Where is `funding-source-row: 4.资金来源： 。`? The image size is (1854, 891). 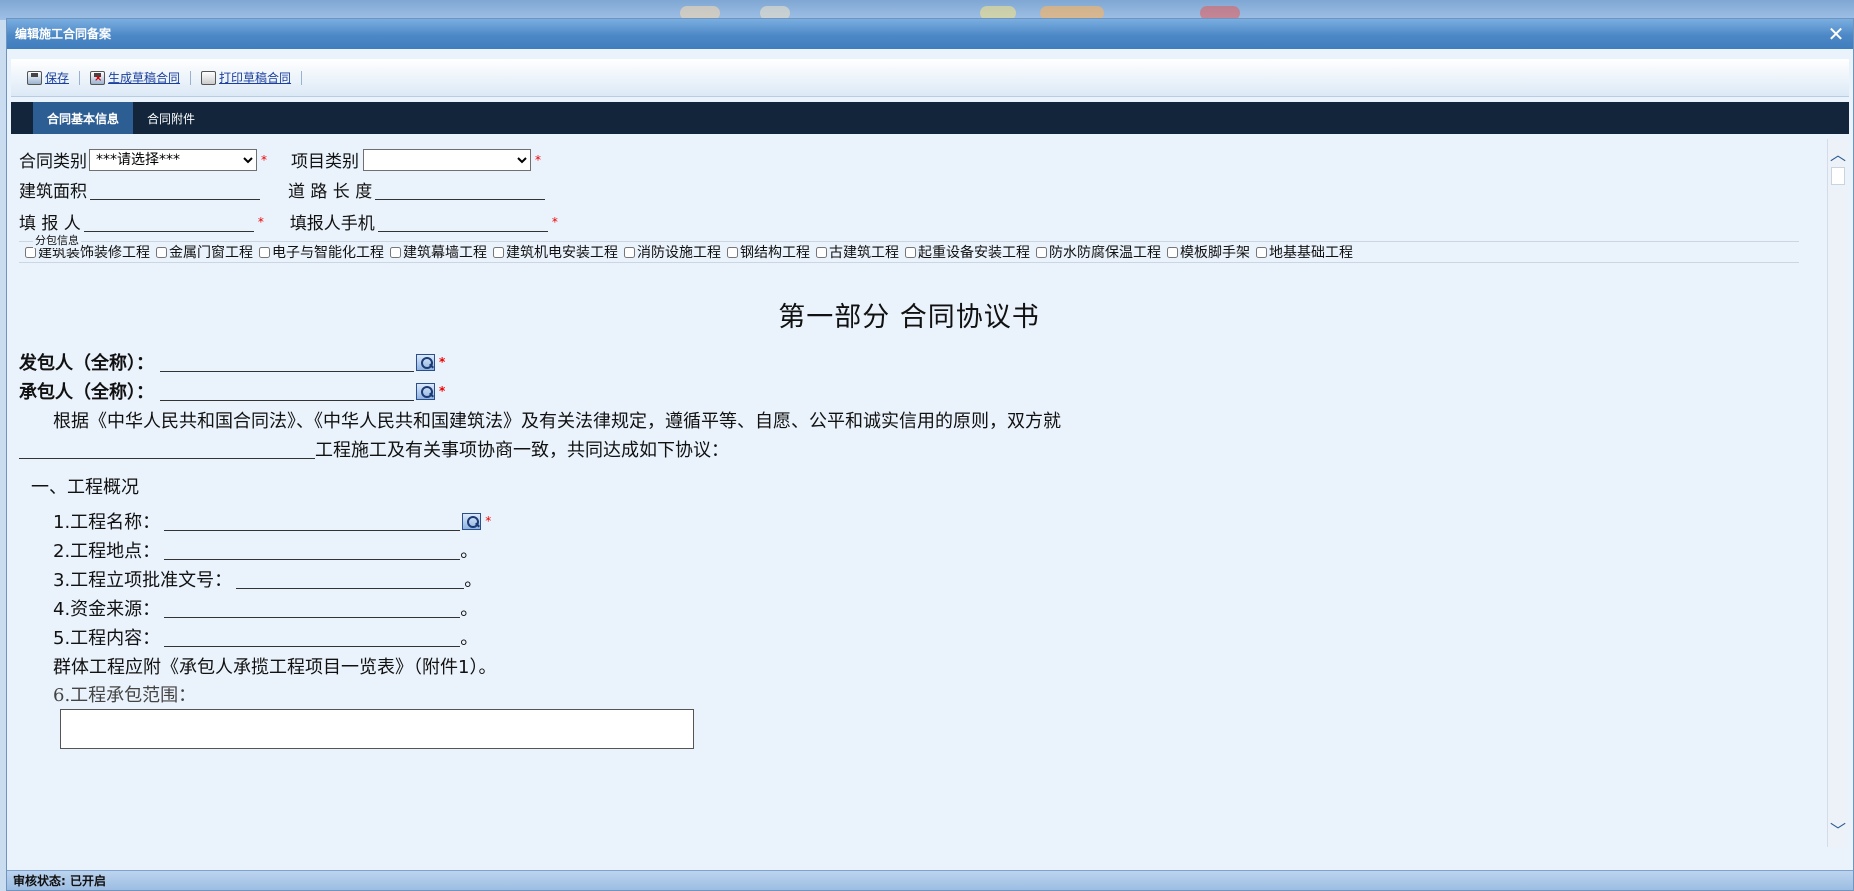 funding-source-row: 4.资金来源： 。 is located at coordinates (265, 608).